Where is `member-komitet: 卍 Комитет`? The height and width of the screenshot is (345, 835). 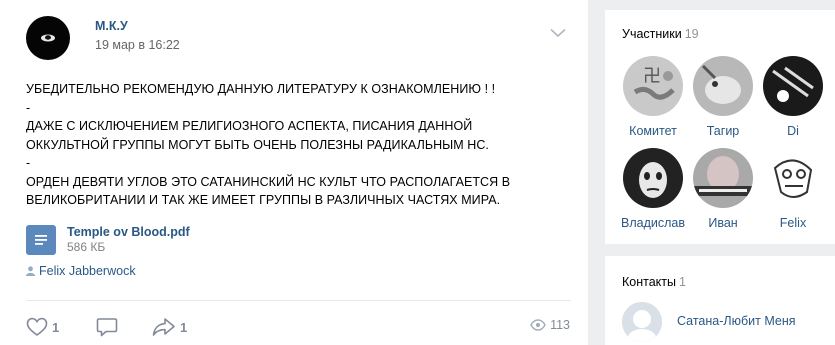 member-komitet: 卍 Комитет is located at coordinates (653, 97).